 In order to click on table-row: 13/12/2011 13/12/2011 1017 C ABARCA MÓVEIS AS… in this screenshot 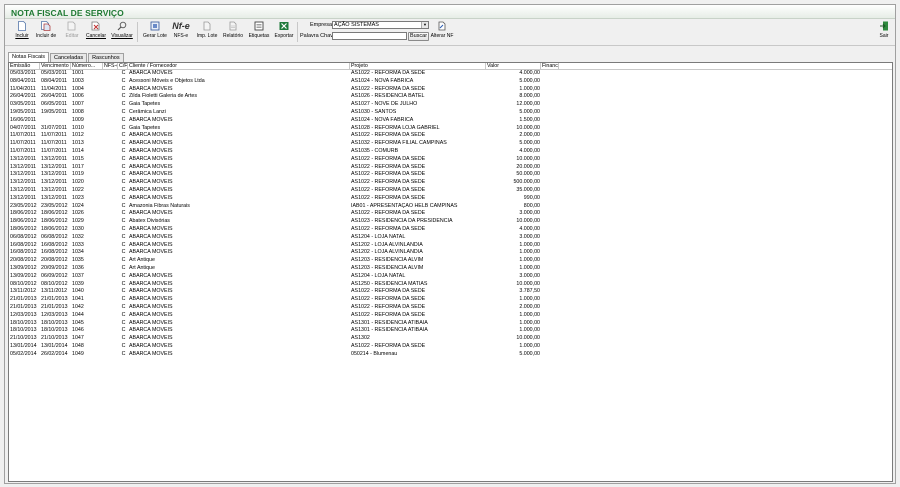, I will do `click(450, 168)`.